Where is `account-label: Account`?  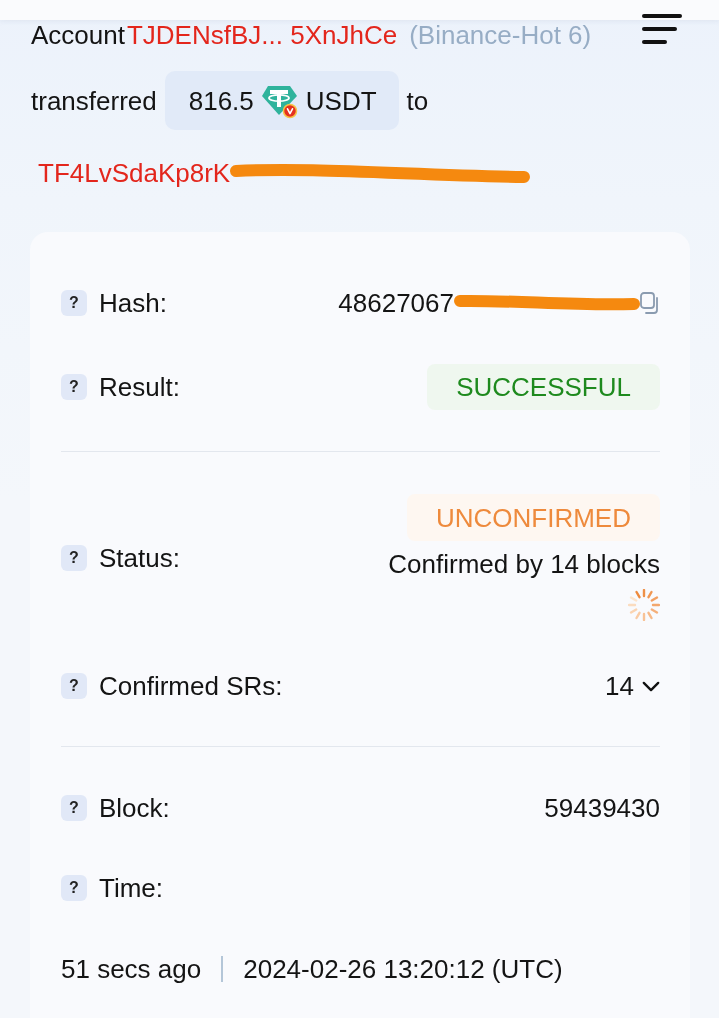
account-label: Account is located at coordinates (78, 35).